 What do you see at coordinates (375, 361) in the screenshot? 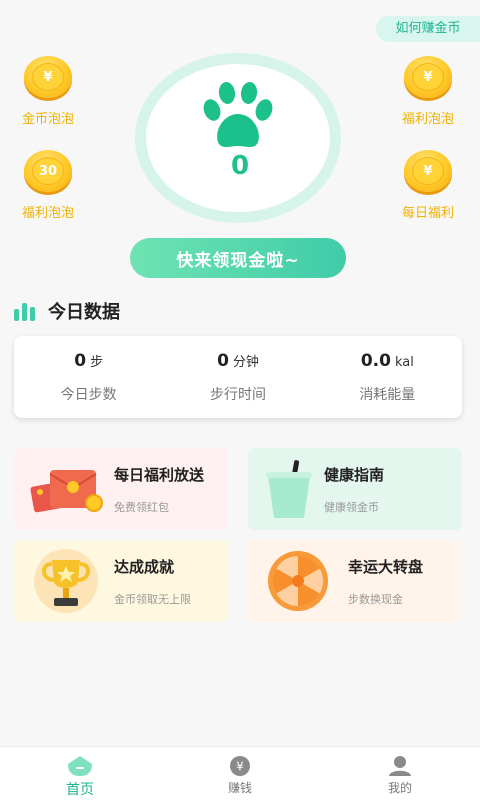
I see `stat-value: 0.0` at bounding box center [375, 361].